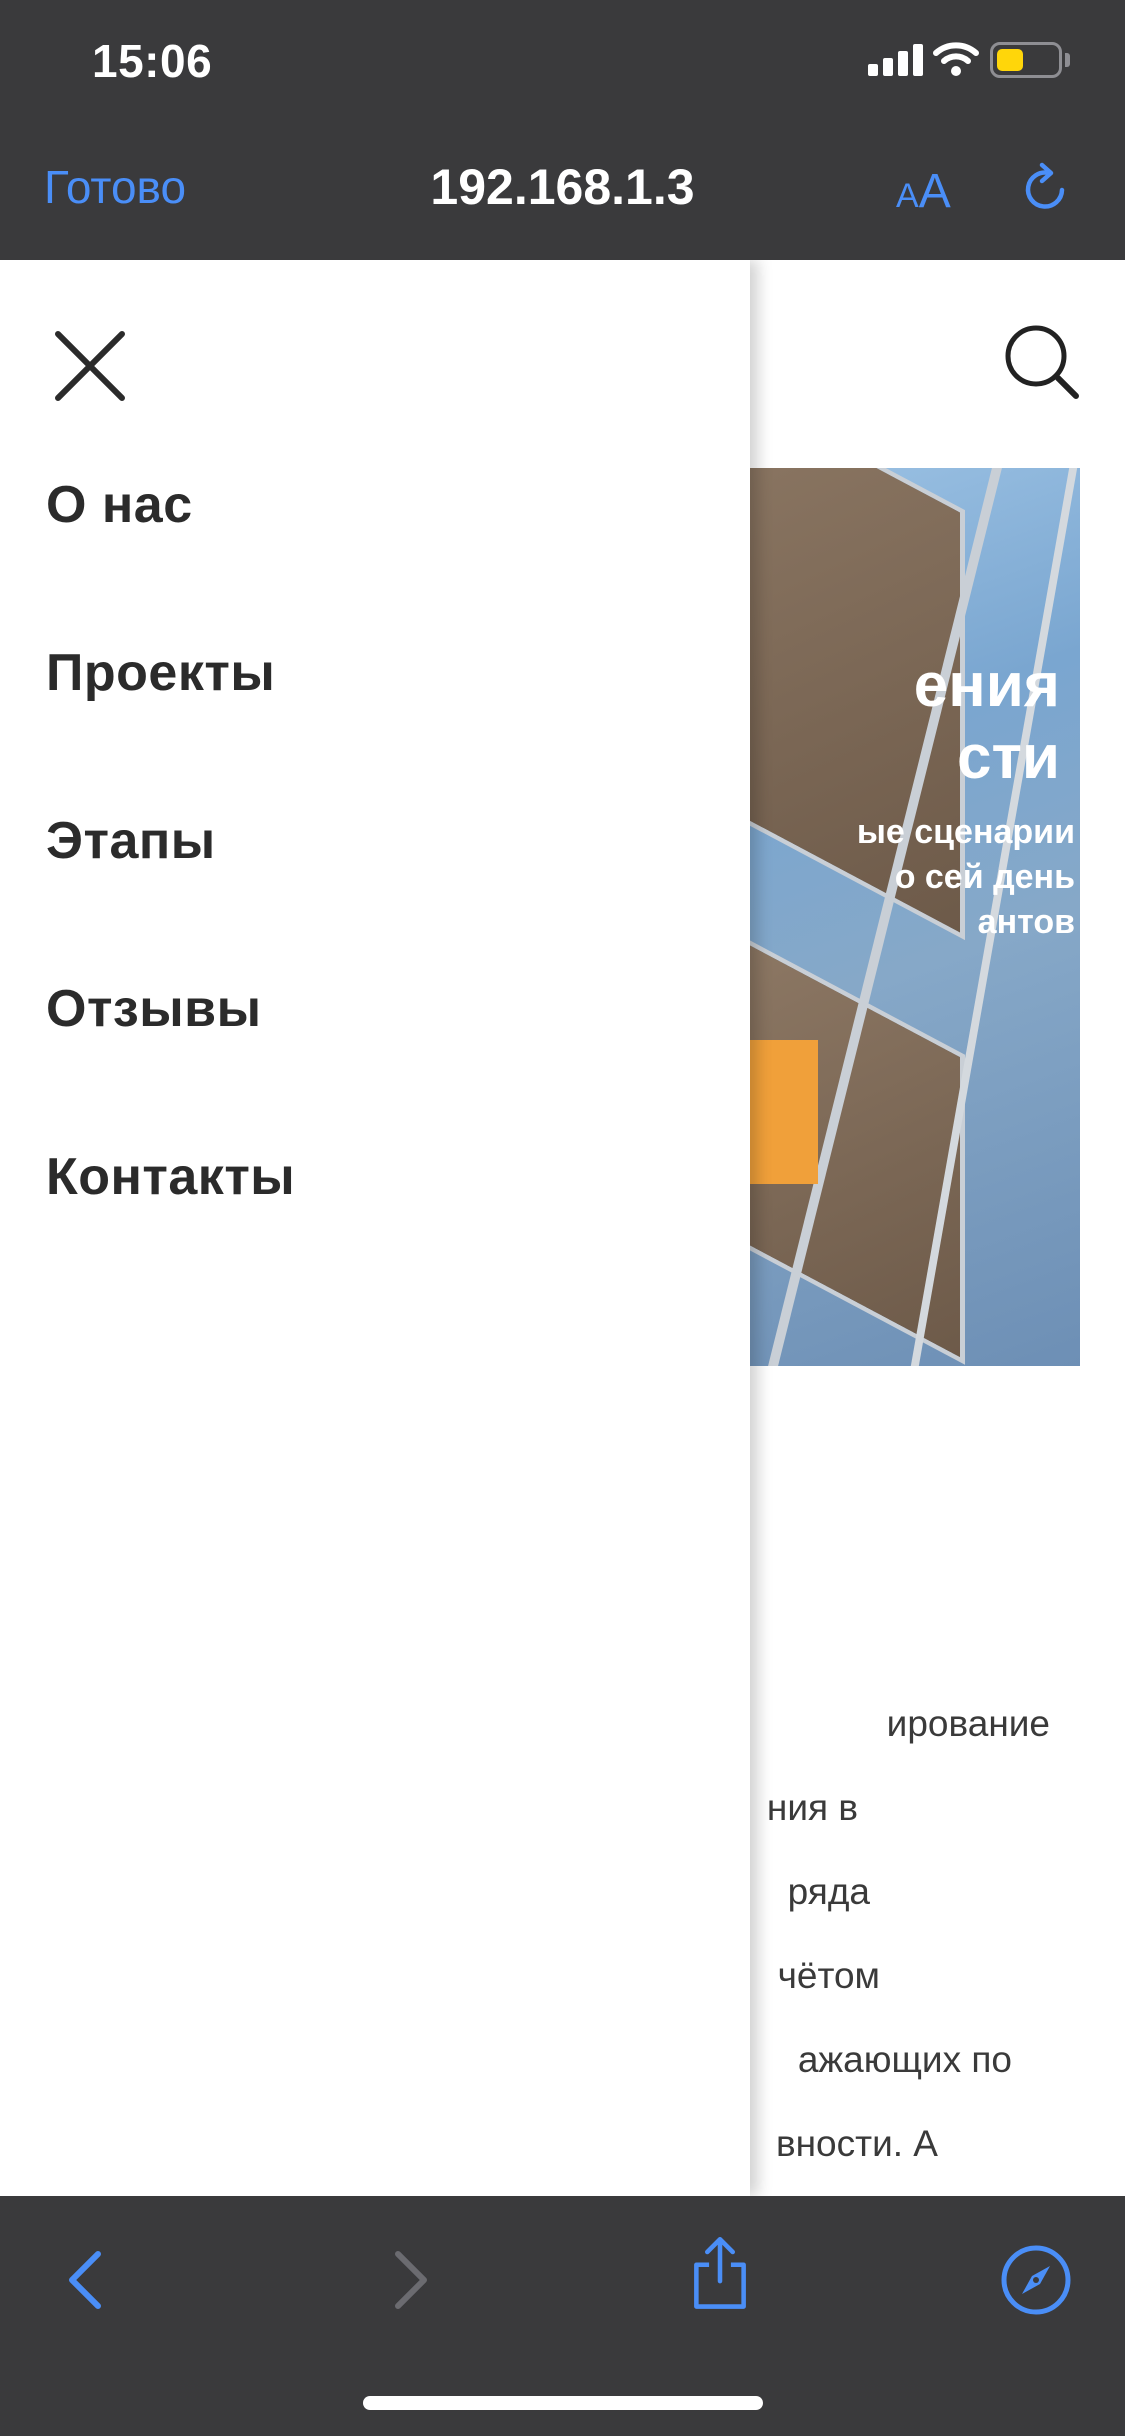  What do you see at coordinates (934, 191) in the screenshot?
I see `text-size-big-glyph: A` at bounding box center [934, 191].